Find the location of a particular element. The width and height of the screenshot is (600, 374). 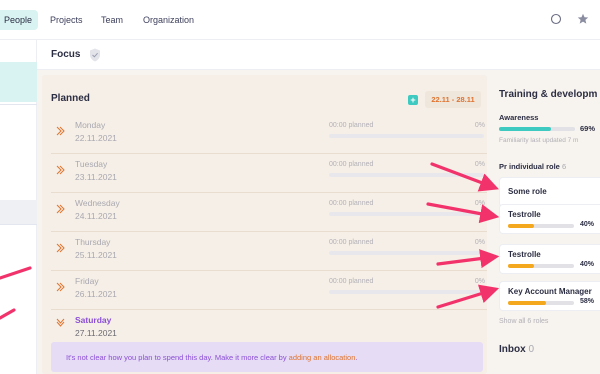

inbox-count: 0 is located at coordinates (531, 349).